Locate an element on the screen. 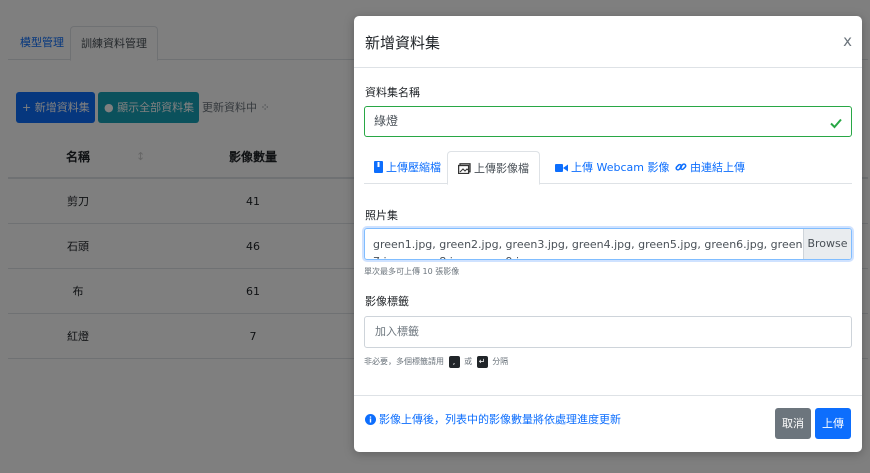 The height and width of the screenshot is (473, 870). tab-upload-webcam-label: 上傳 Webcam 影像 is located at coordinates (620, 167).